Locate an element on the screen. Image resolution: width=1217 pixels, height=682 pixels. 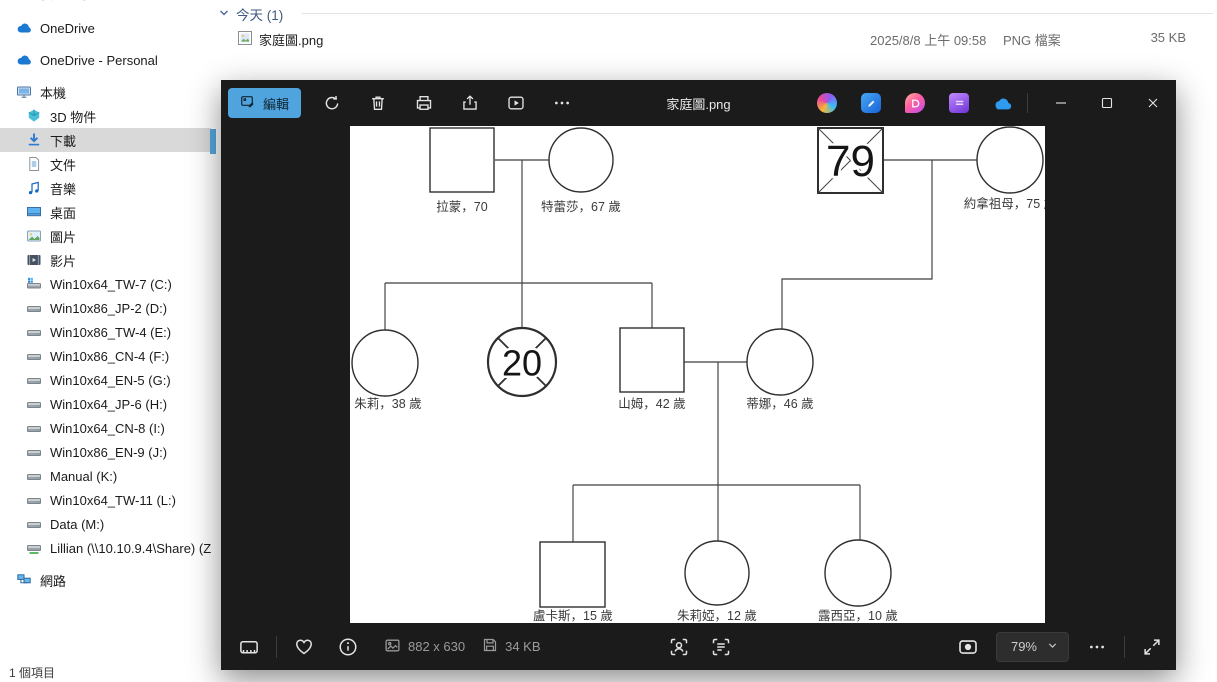
sidebar-item-label: 音樂 is located at coordinates (63, 189).